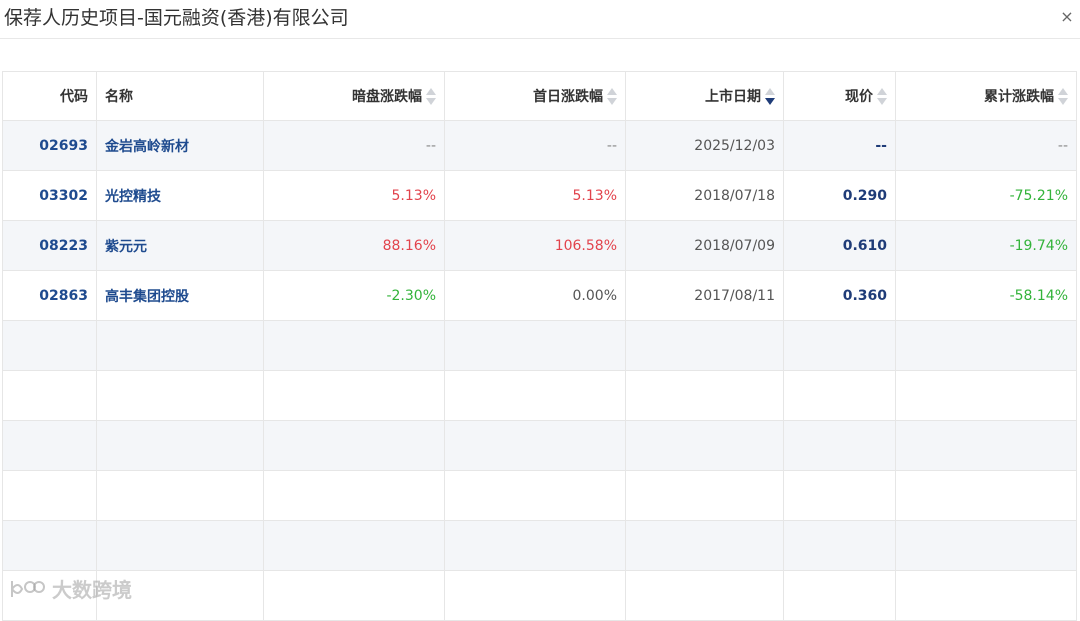 The image size is (1080, 621). Describe the element at coordinates (535, 145) in the screenshot. I see `cell-first-day: --` at that location.